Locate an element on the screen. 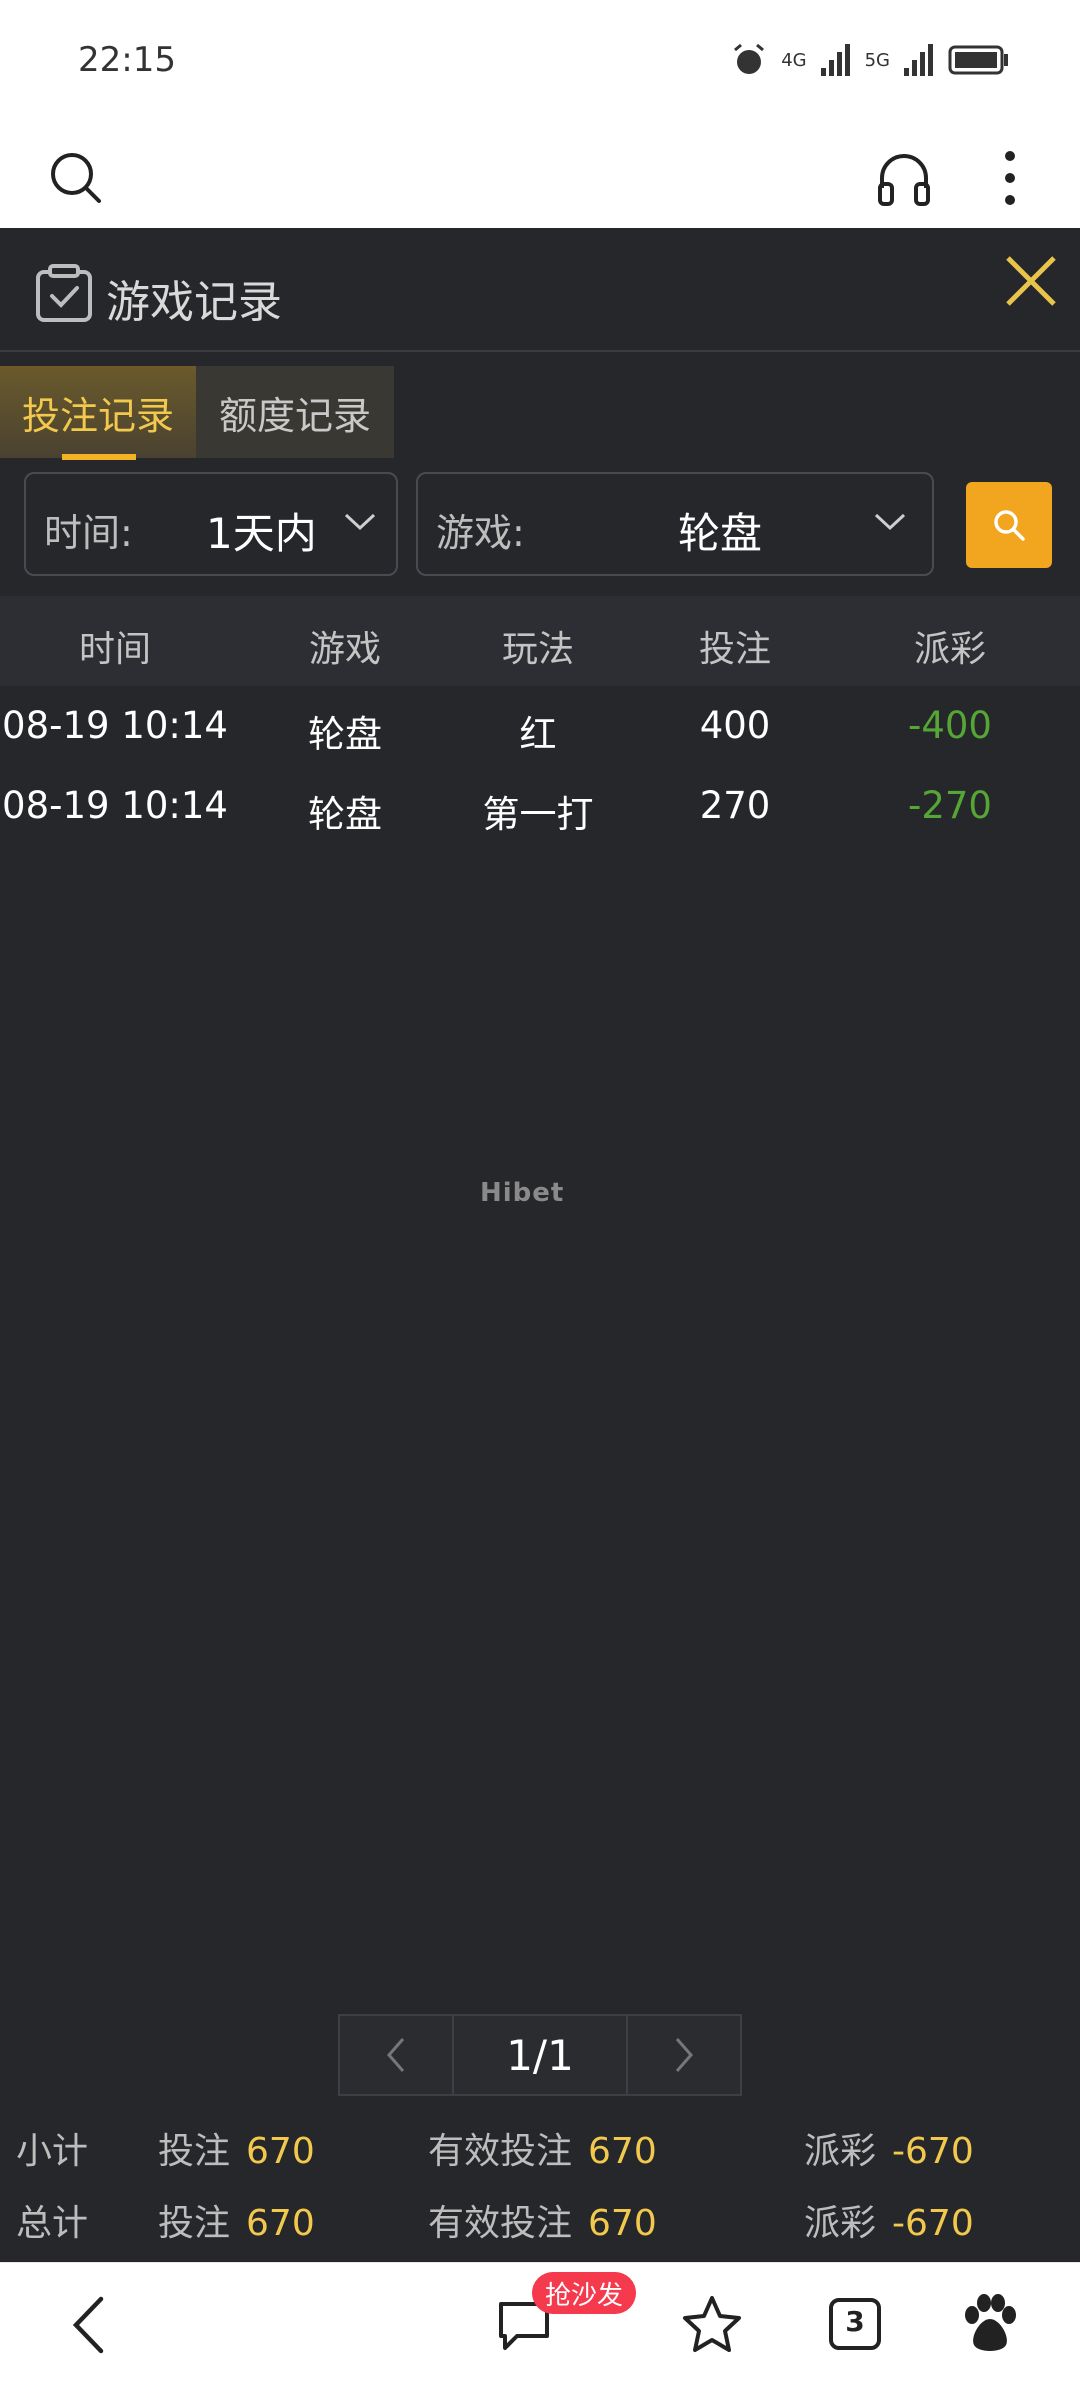 This screenshot has width=1080, height=2389. browser-toolbar is located at coordinates (540, 174).